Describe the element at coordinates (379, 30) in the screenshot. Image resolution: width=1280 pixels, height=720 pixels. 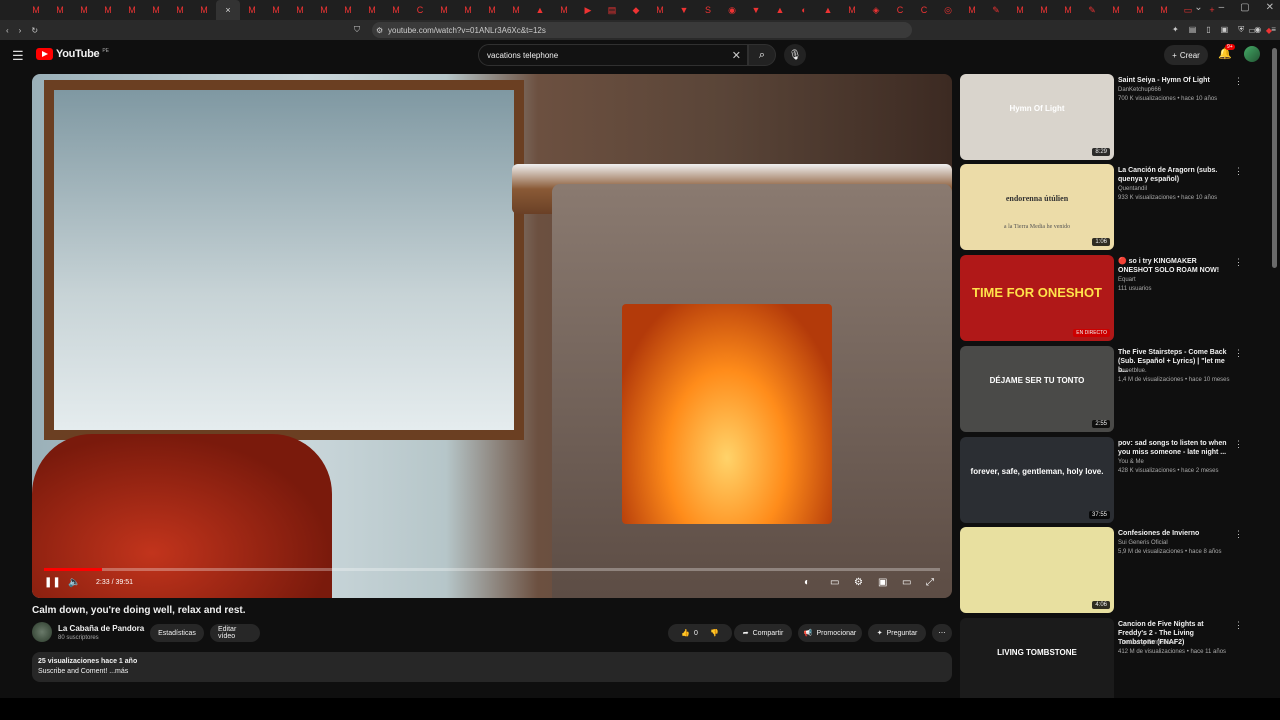
I see `site-info-icon: ⚙` at that location.